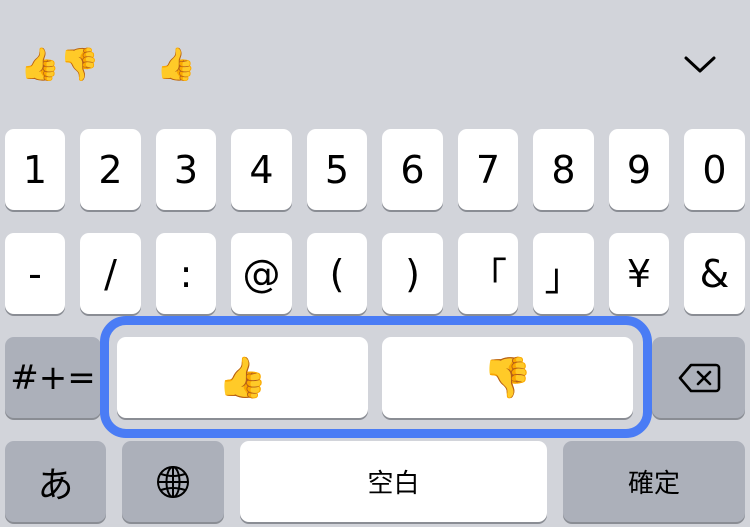 Image resolution: width=750 pixels, height=527 pixels. Describe the element at coordinates (714, 169) in the screenshot. I see `key-0: 0` at that location.